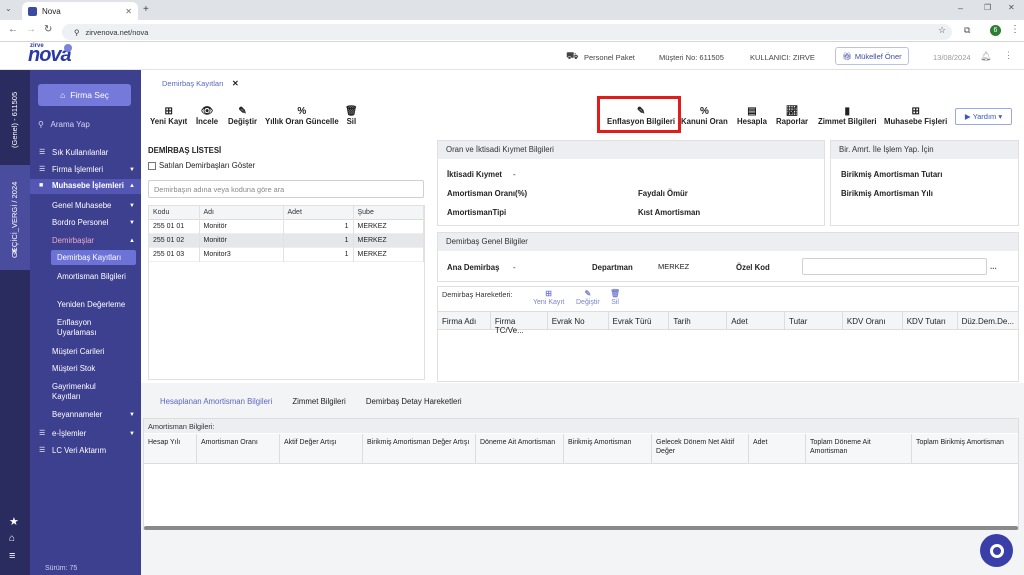 The width and height of the screenshot is (1024, 575). Describe the element at coordinates (170, 448) in the screenshot. I see `col-hesap-yili: Hesap Yılı` at that location.